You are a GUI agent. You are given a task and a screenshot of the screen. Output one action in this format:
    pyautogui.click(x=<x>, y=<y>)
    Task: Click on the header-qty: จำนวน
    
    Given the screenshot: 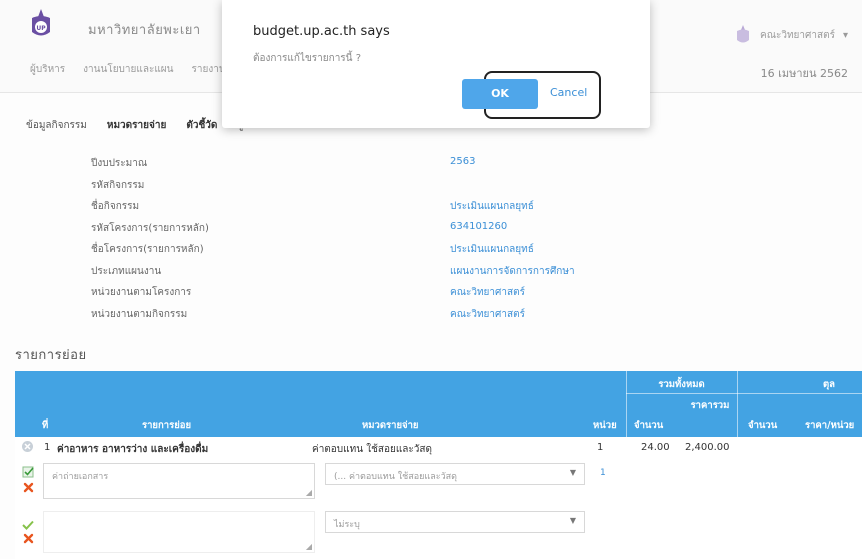 What is the action you would take?
    pyautogui.click(x=649, y=425)
    